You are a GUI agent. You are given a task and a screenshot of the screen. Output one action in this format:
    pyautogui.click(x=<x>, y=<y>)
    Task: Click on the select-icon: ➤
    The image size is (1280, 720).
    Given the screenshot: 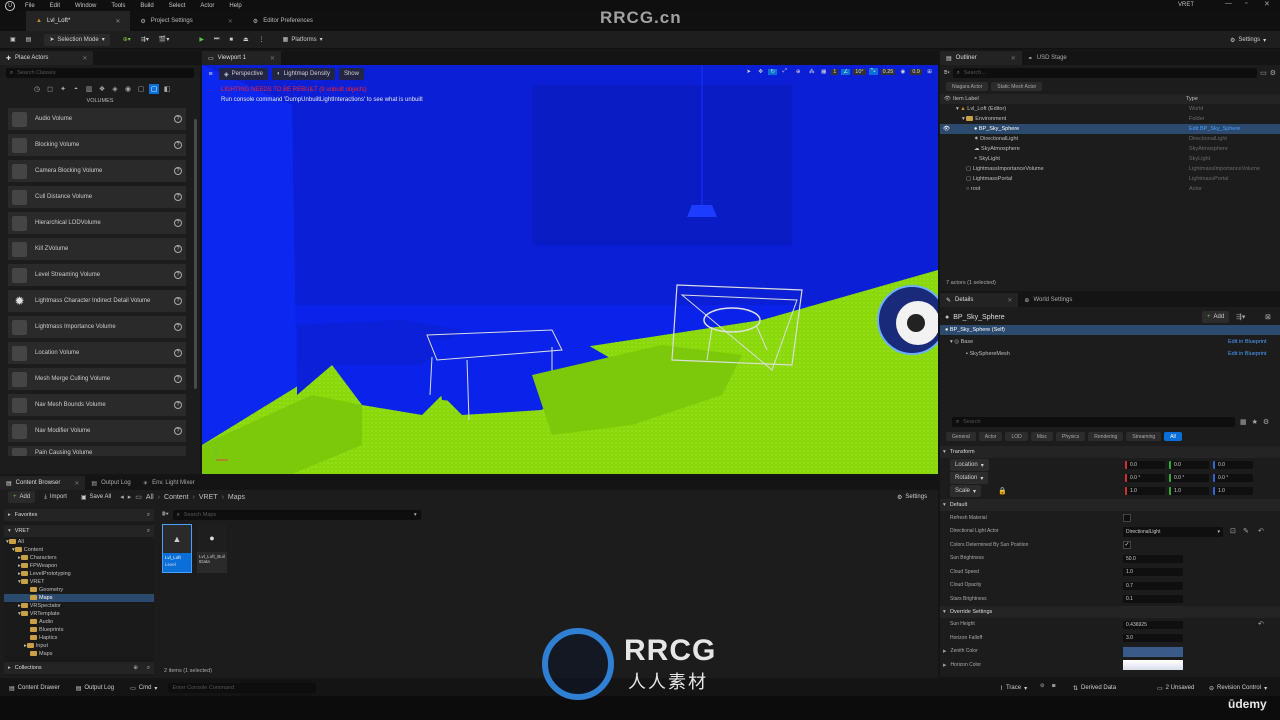 What is the action you would take?
    pyautogui.click(x=748, y=72)
    